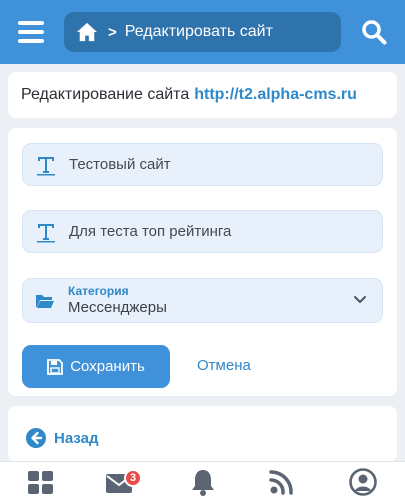  What do you see at coordinates (105, 94) in the screenshot?
I see `page-title: Редактирование сайта` at bounding box center [105, 94].